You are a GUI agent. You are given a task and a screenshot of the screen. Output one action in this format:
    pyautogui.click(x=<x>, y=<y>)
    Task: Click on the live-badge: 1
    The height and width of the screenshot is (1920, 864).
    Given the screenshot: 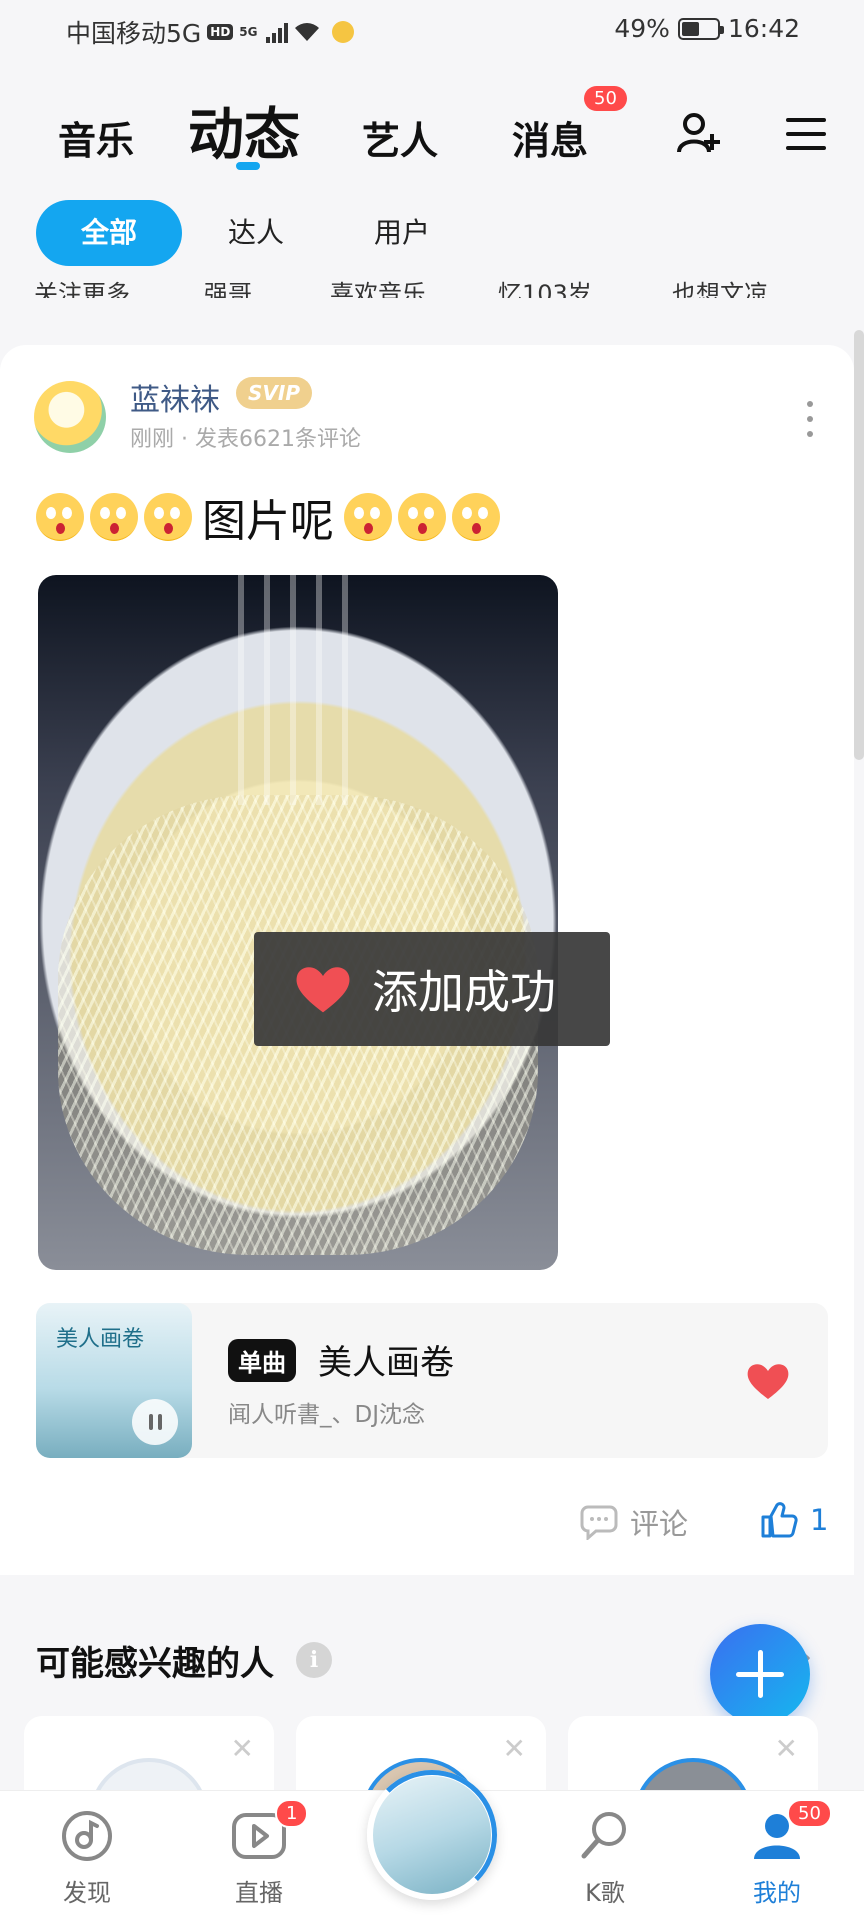 What is the action you would take?
    pyautogui.click(x=292, y=1813)
    